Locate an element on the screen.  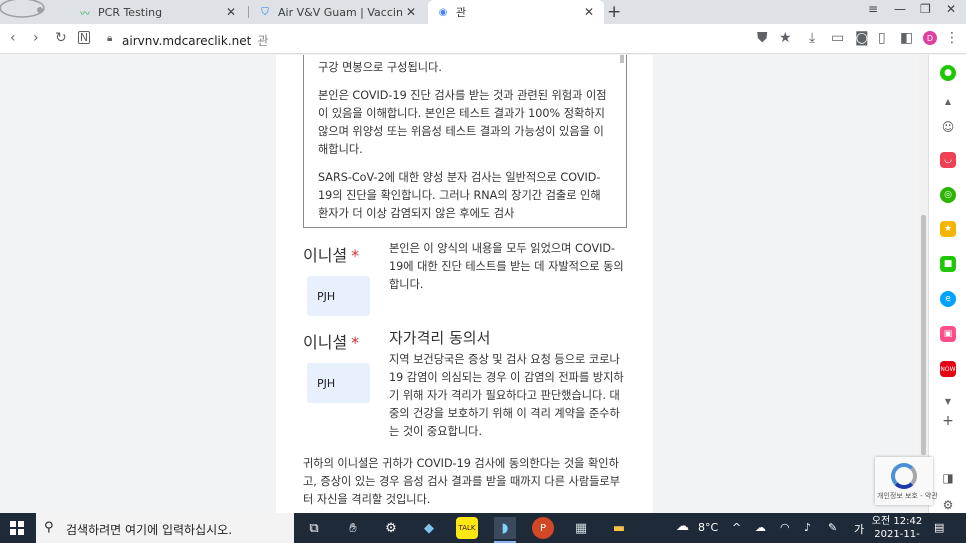
search-placeholder: 검색하려면 여기에 입력하십시오. is located at coordinates (149, 530).